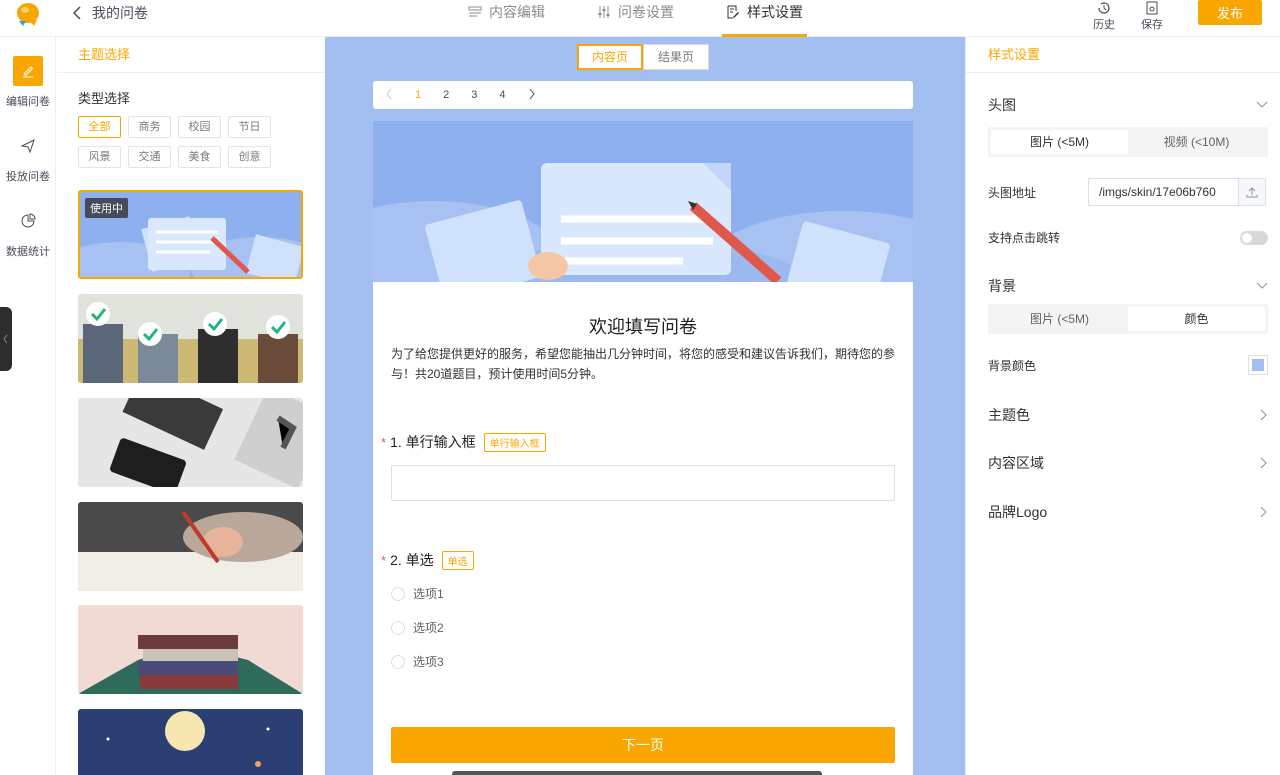 This screenshot has width=1280, height=775. I want to click on theme-panel-title: 主题选择, so click(191, 55).